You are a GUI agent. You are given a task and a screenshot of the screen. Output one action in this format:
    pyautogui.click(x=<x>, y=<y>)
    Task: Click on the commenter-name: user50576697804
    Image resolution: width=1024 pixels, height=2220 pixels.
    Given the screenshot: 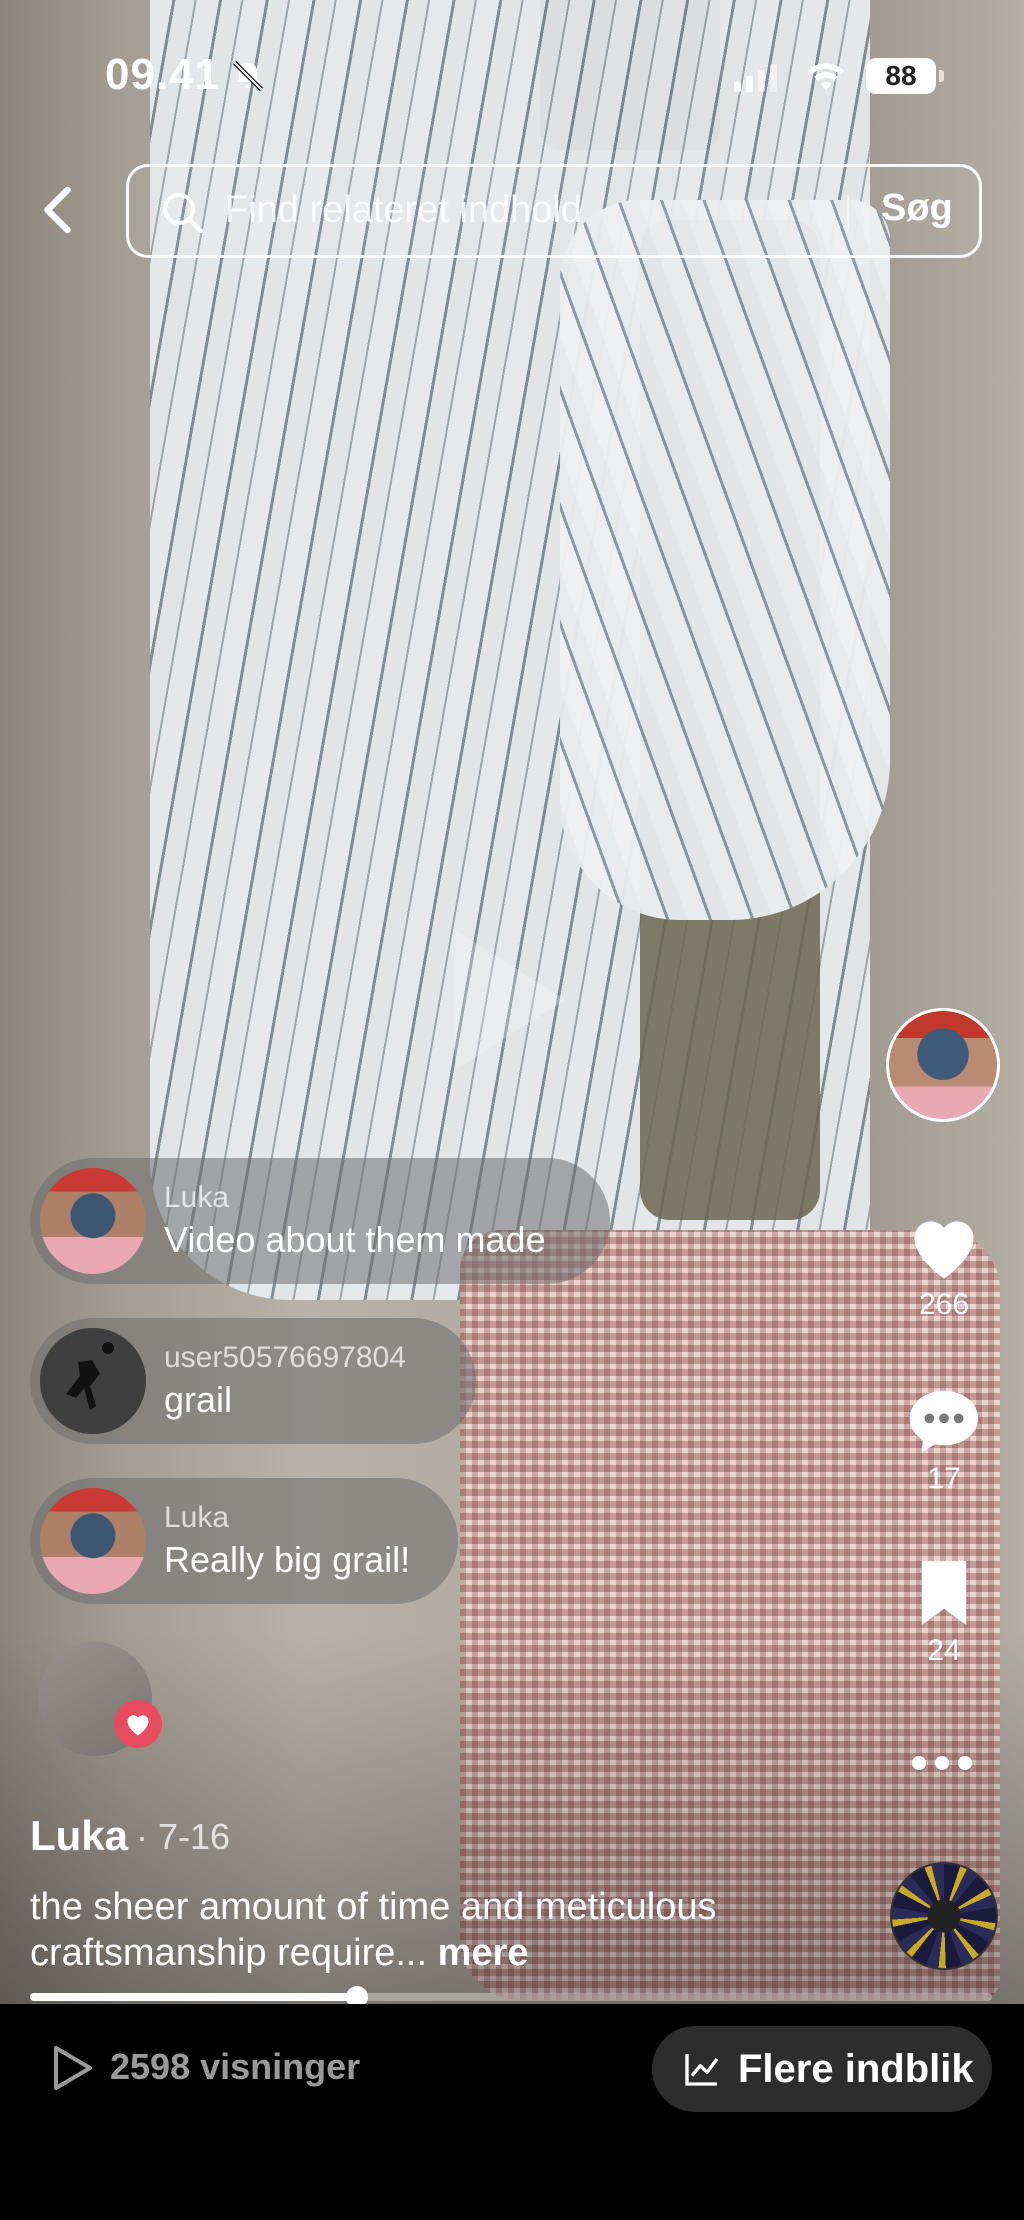 What is the action you would take?
    pyautogui.click(x=285, y=1357)
    